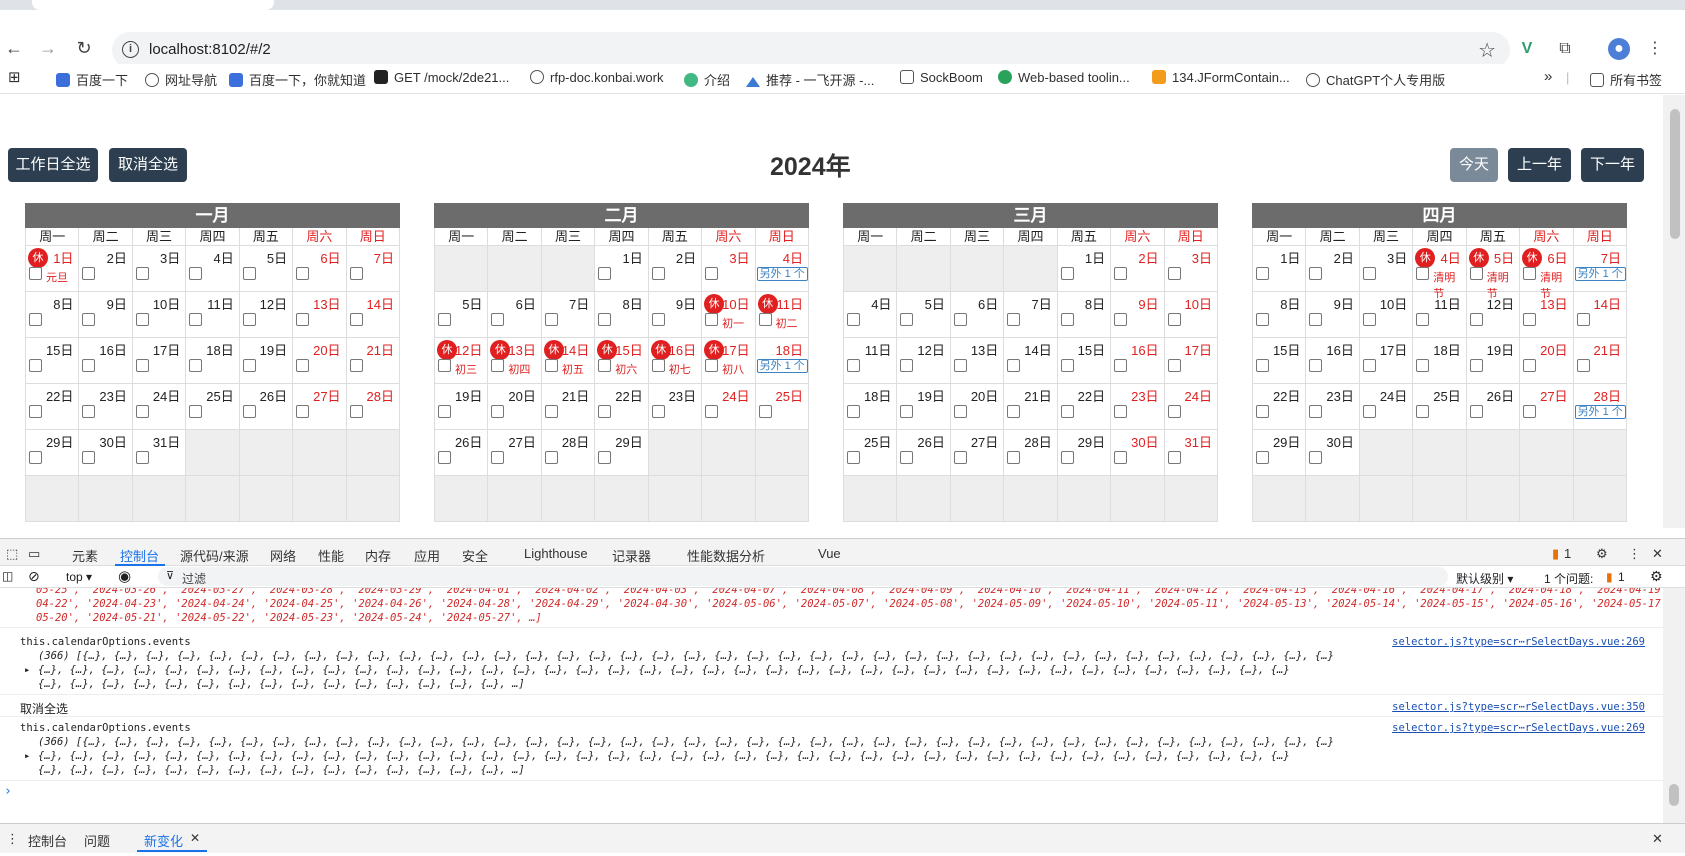 The height and width of the screenshot is (856, 1685). I want to click on day-cell: 4日, so click(871, 315).